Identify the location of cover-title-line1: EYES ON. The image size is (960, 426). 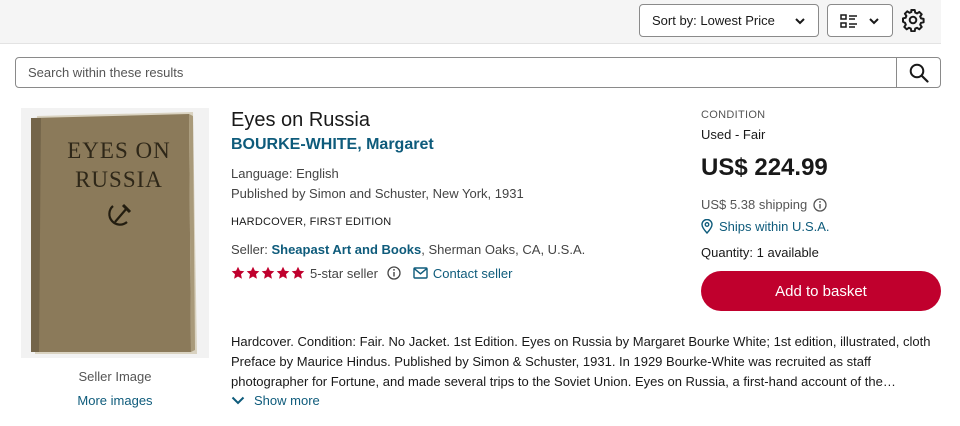
(118, 150).